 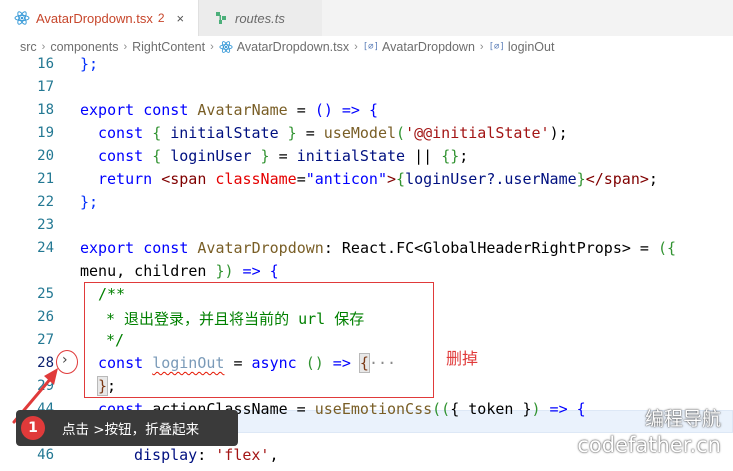 What do you see at coordinates (351, 156) in the screenshot?
I see `code-token: initialState` at bounding box center [351, 156].